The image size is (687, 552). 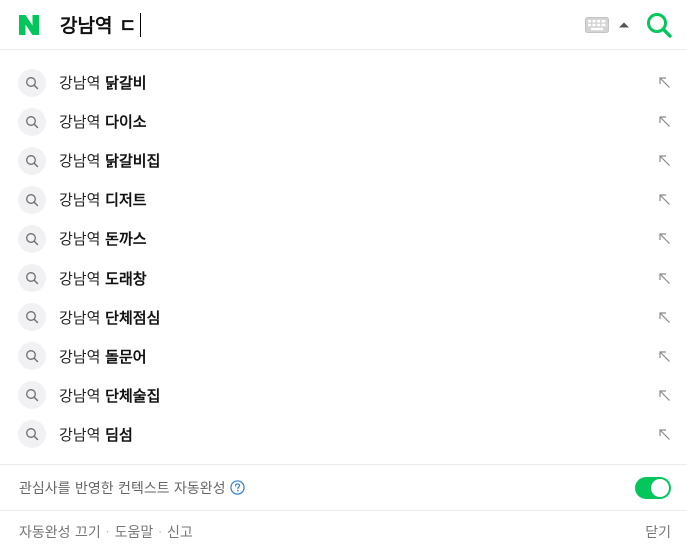 I want to click on suggestion-text: 강남역 디저트, so click(x=358, y=199).